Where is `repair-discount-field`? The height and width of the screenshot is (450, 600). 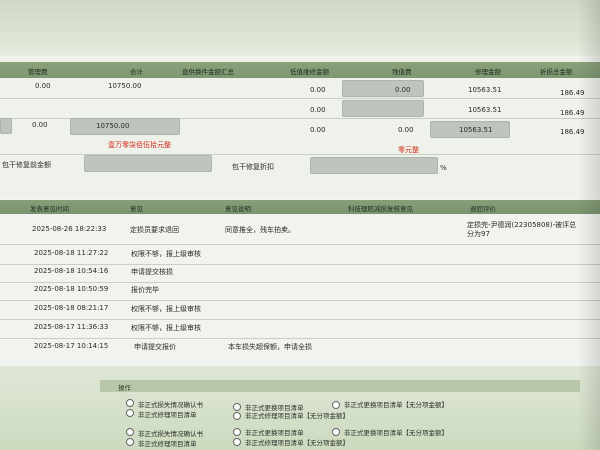 repair-discount-field is located at coordinates (374, 165).